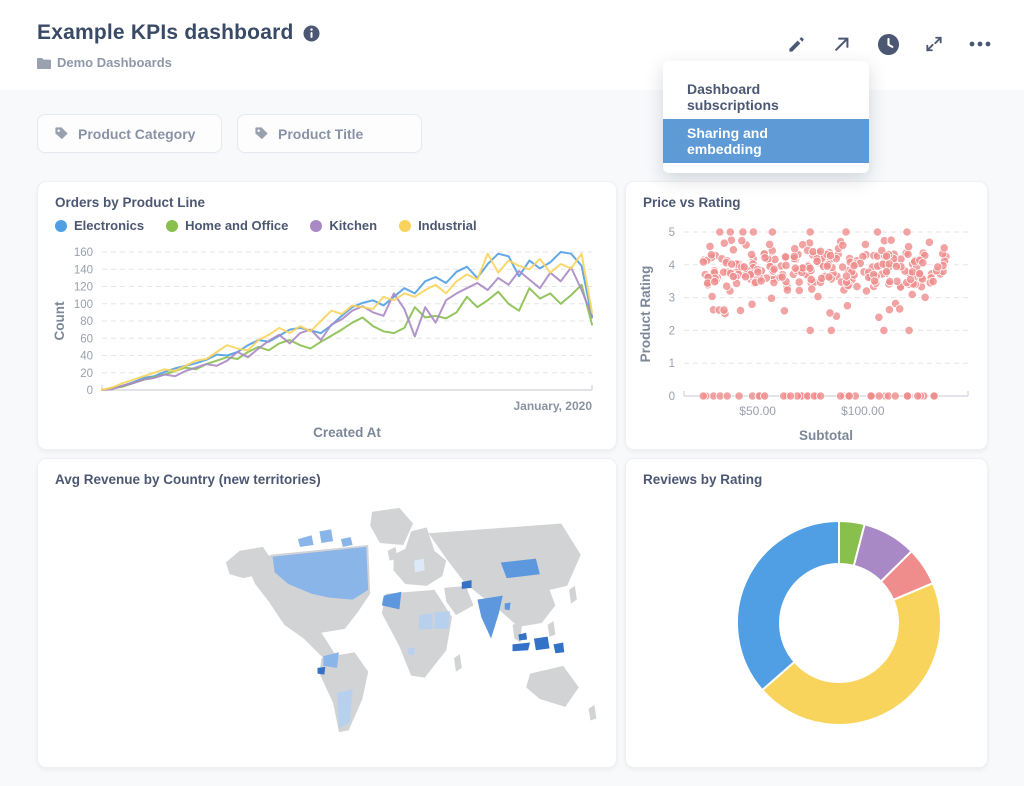 This screenshot has height=786, width=1024. I want to click on card-title: Reviews by Rating, so click(702, 479).